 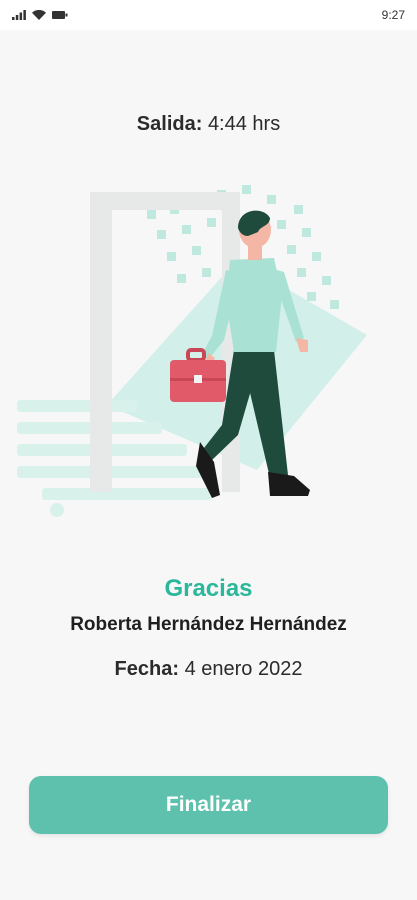 I want to click on exit-time: Salida: 4:44 hrs, so click(x=208, y=124).